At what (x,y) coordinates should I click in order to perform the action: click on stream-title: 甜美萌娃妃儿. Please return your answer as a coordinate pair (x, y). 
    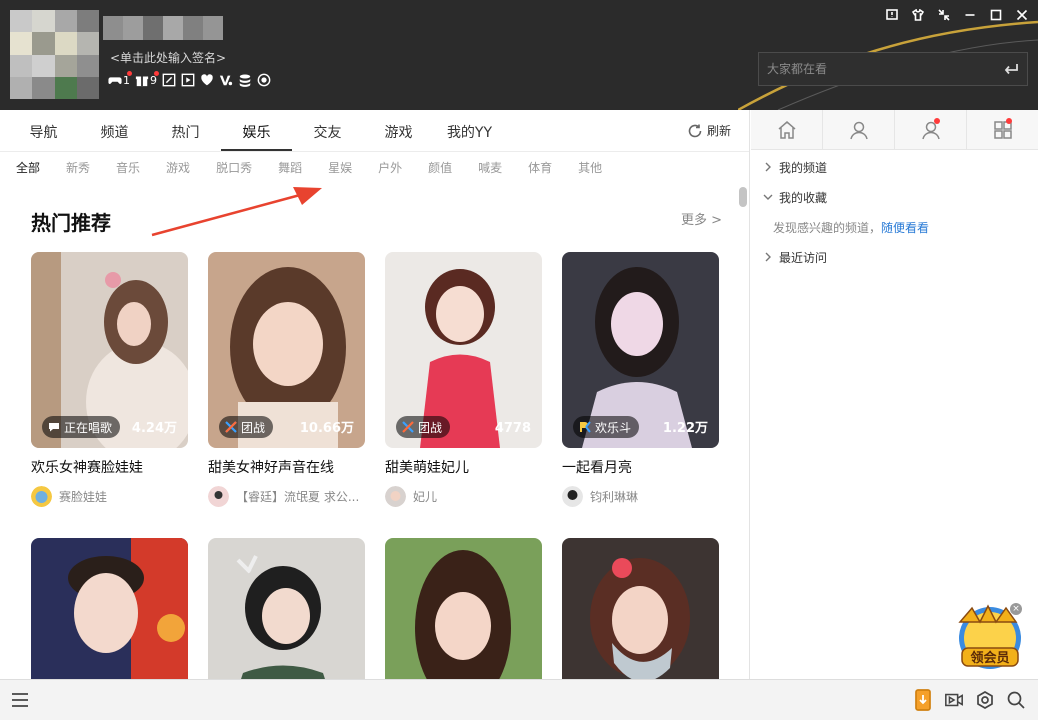
    Looking at the image, I should click on (463, 467).